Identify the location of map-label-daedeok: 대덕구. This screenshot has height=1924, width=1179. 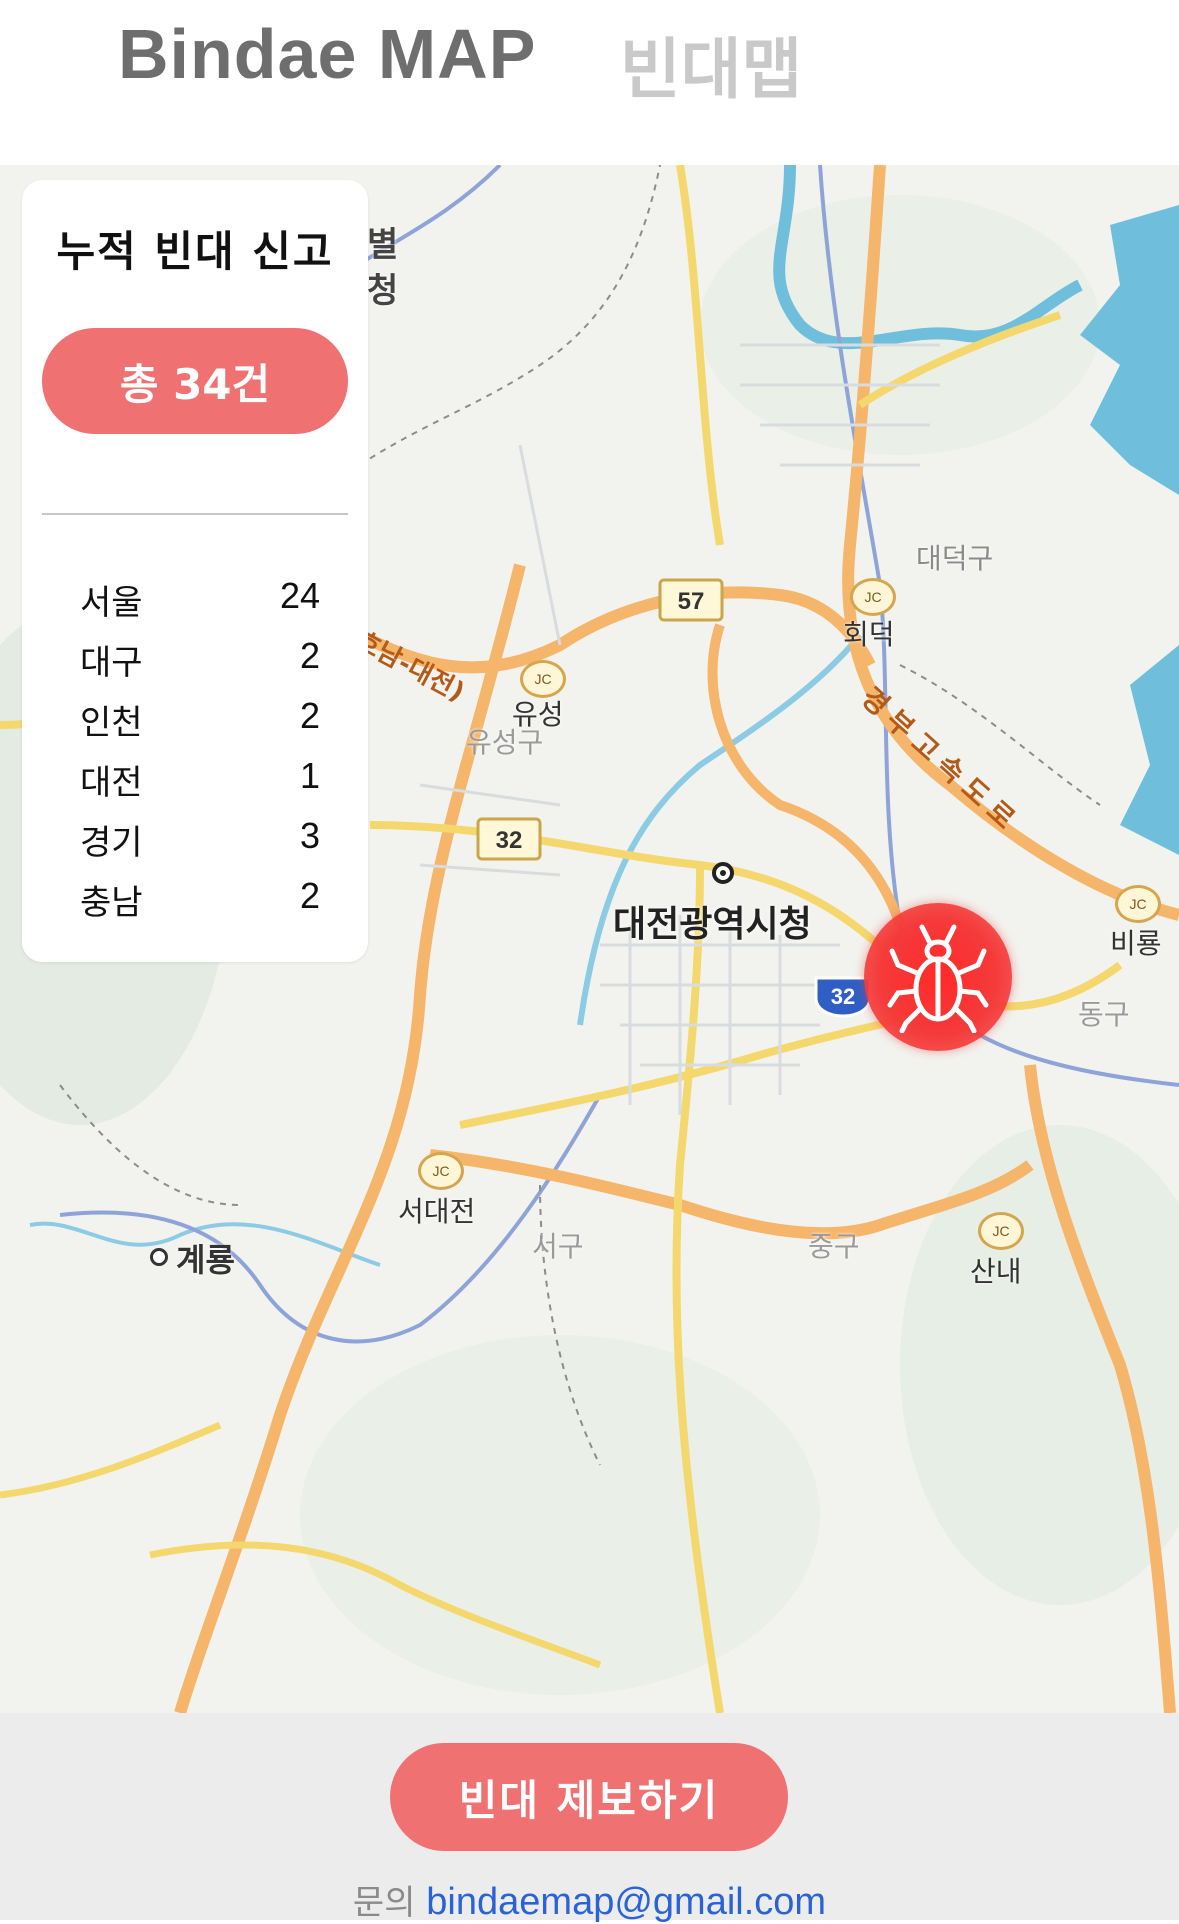
(955, 558).